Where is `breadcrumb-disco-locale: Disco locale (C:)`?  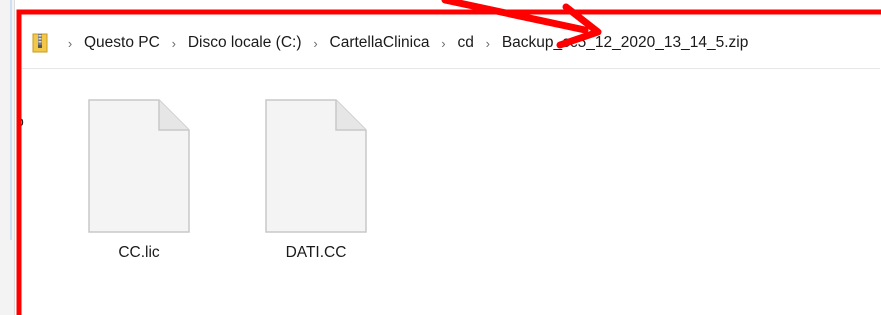 breadcrumb-disco-locale: Disco locale (C:) is located at coordinates (245, 43).